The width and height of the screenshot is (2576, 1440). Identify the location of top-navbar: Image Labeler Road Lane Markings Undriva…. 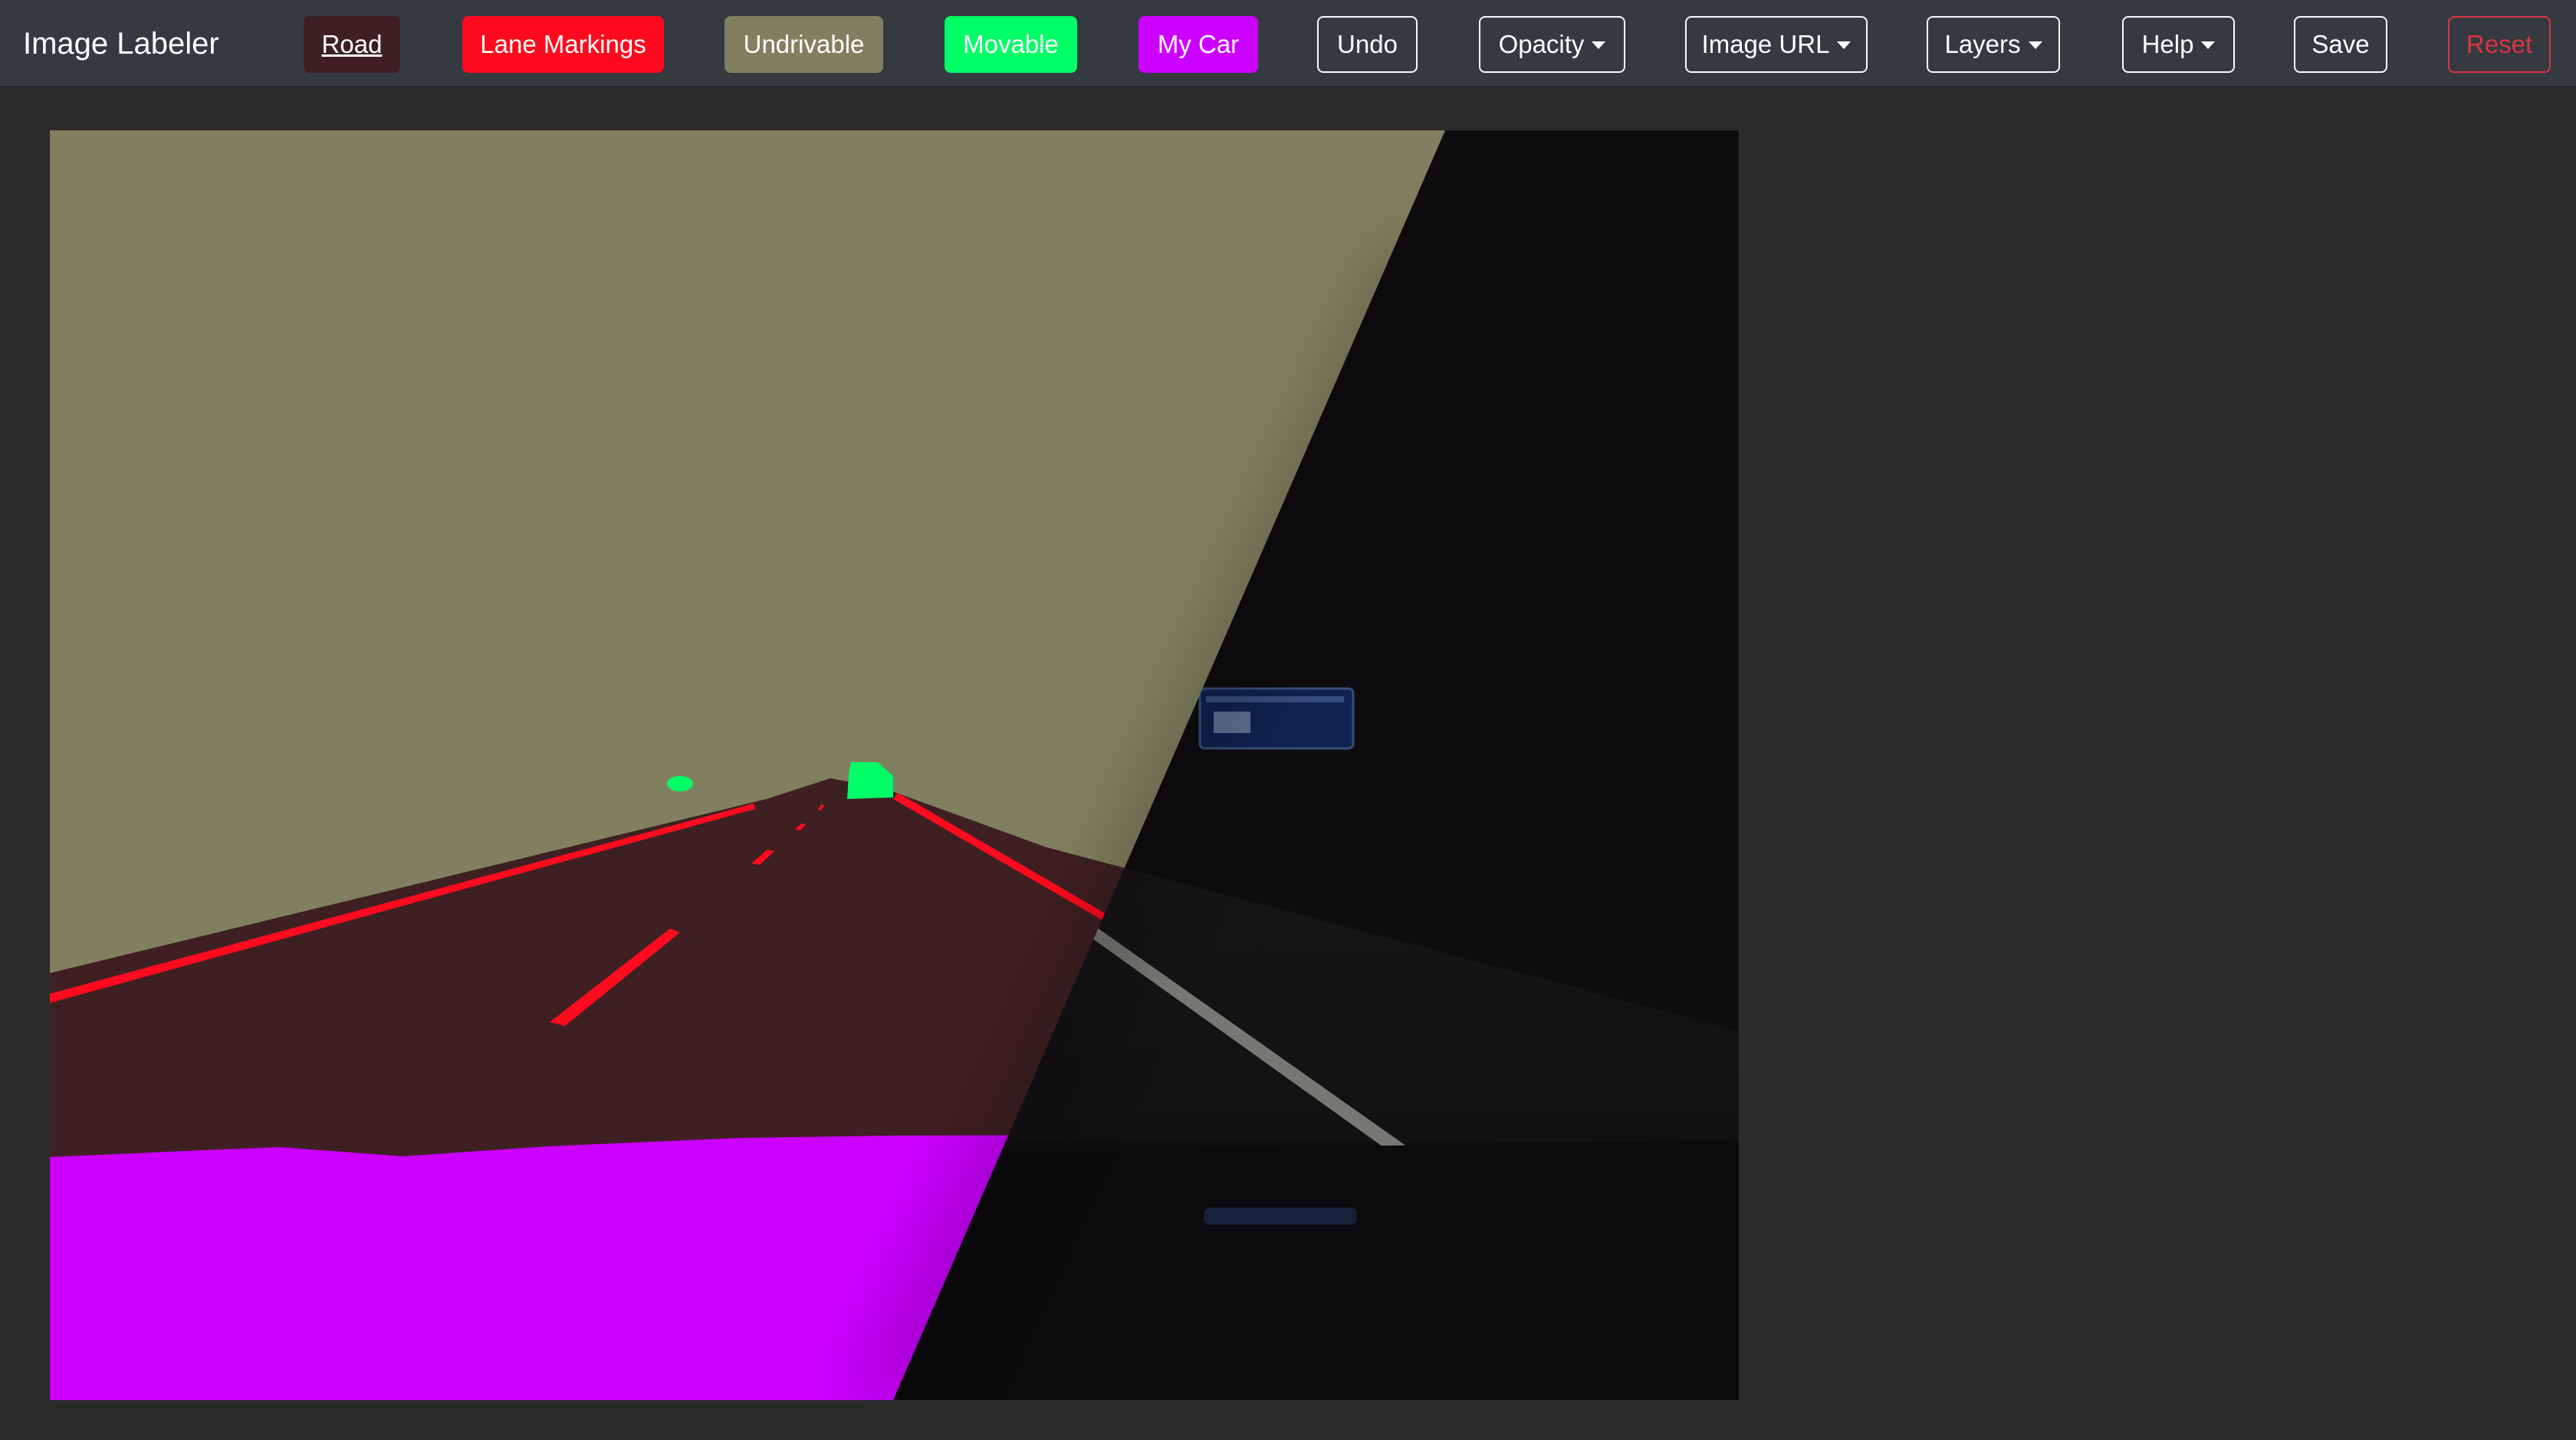
(1288, 43).